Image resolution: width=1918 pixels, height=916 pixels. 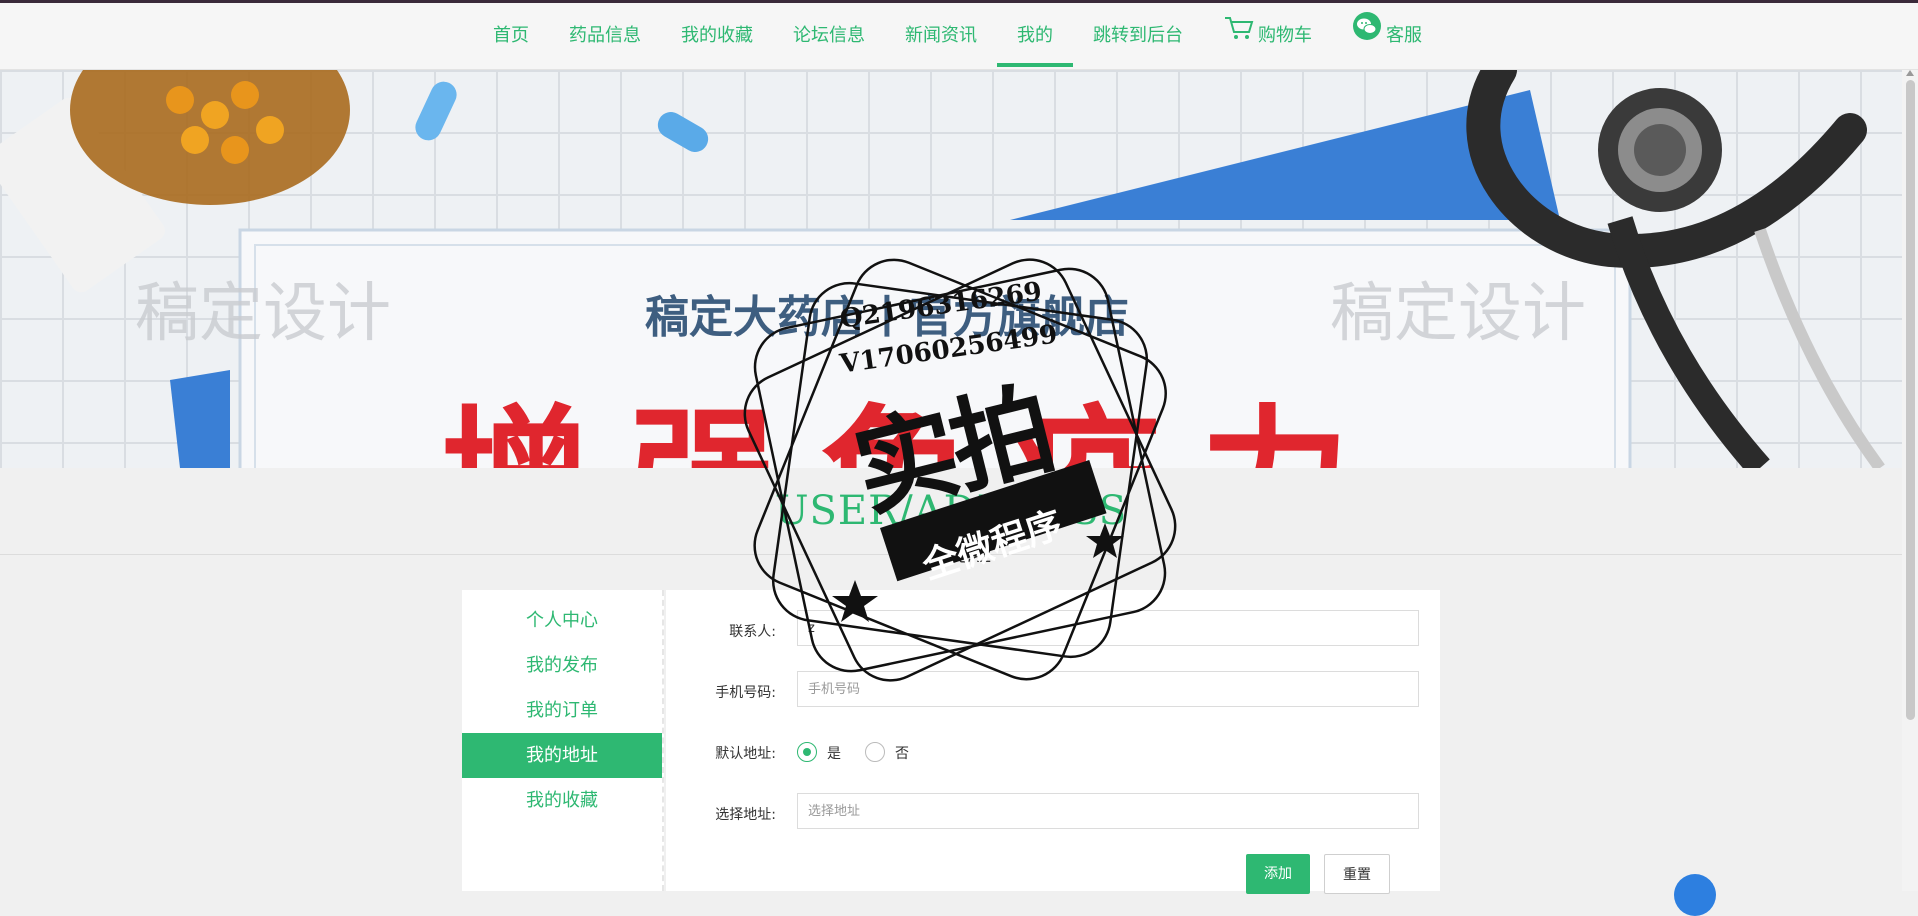 What do you see at coordinates (875, 752) in the screenshot?
I see `default-no-radio` at bounding box center [875, 752].